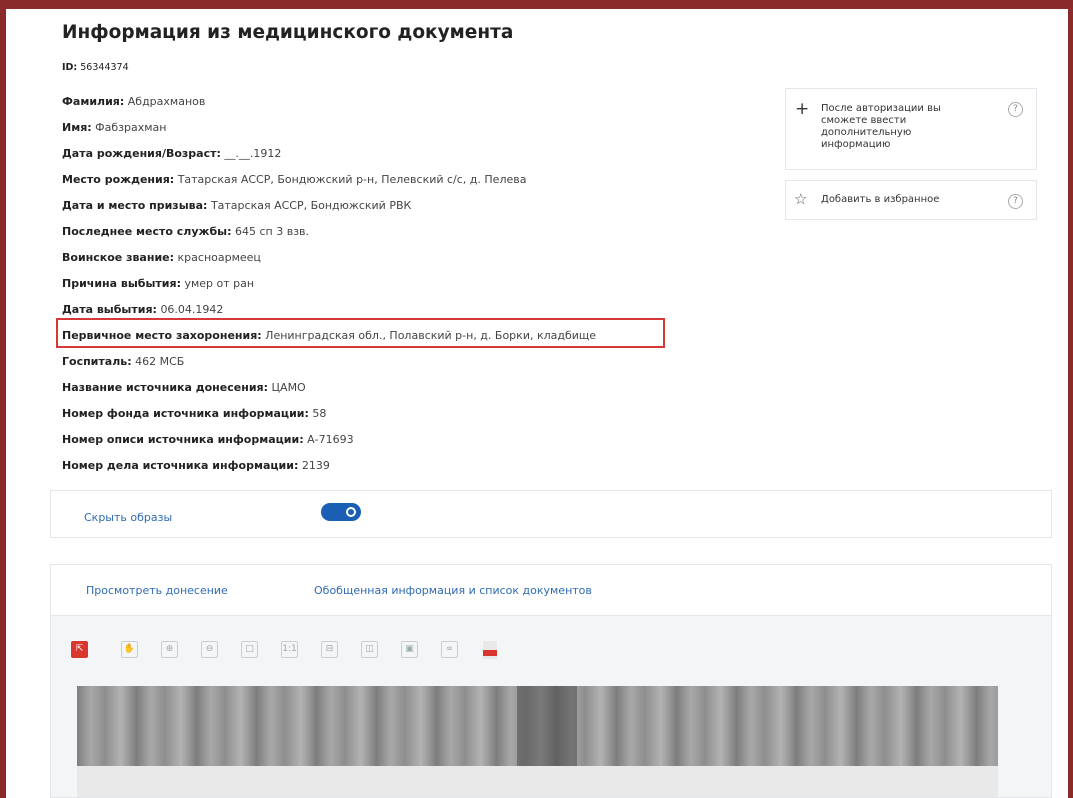 This screenshot has height=798, width=1073. I want to click on page-title: Информация из медицинского документа, so click(288, 32).